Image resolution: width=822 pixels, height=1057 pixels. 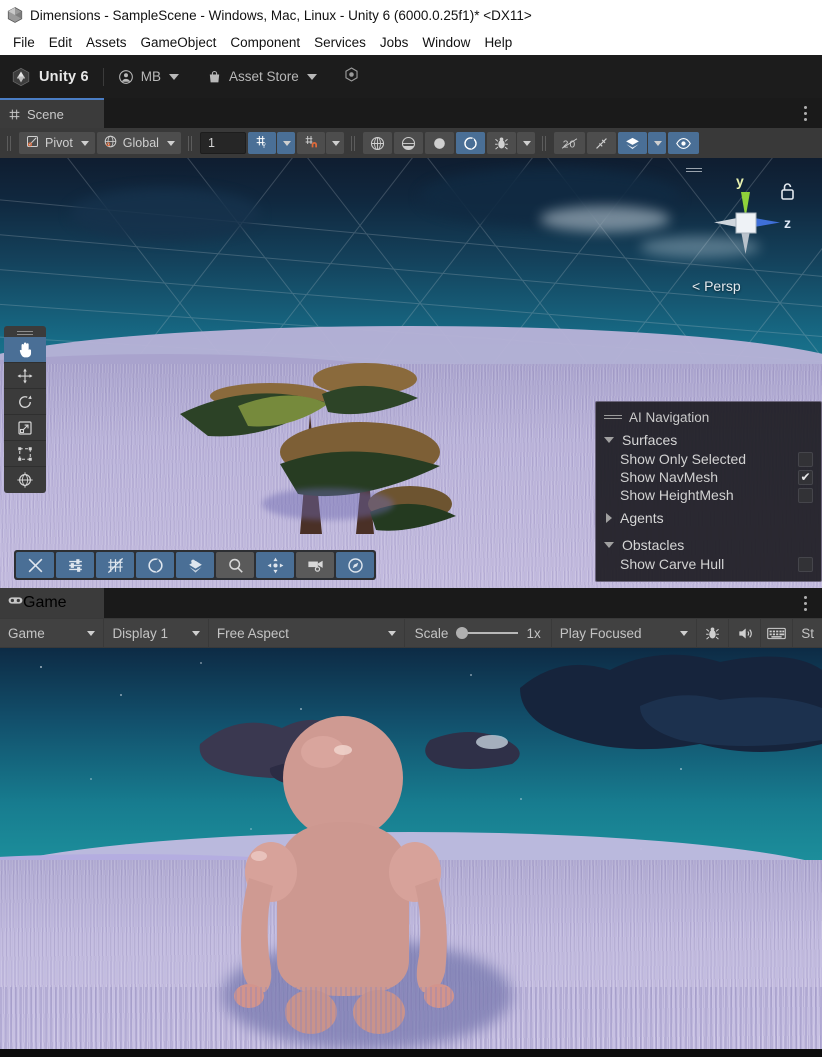 I want to click on ai-navigation-header: AI Navigation, so click(x=708, y=419).